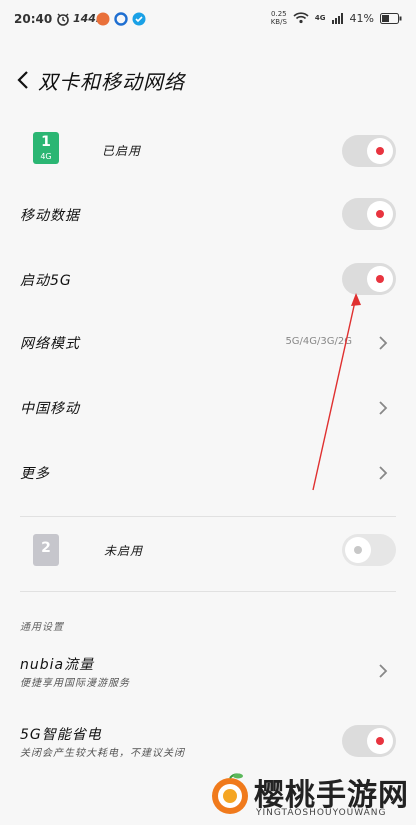  I want to click on status-time: 20:40, so click(33, 19).